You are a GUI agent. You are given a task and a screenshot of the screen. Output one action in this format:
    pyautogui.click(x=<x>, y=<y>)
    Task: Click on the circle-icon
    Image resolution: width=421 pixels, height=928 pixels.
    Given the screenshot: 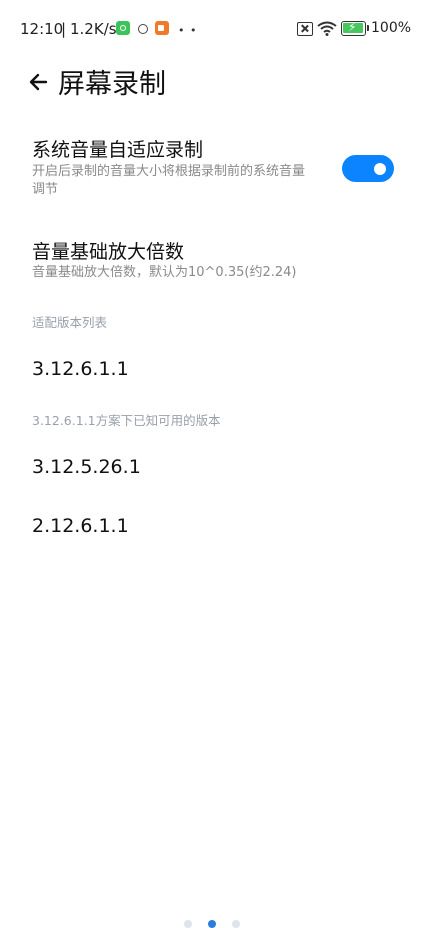 What is the action you would take?
    pyautogui.click(x=143, y=29)
    